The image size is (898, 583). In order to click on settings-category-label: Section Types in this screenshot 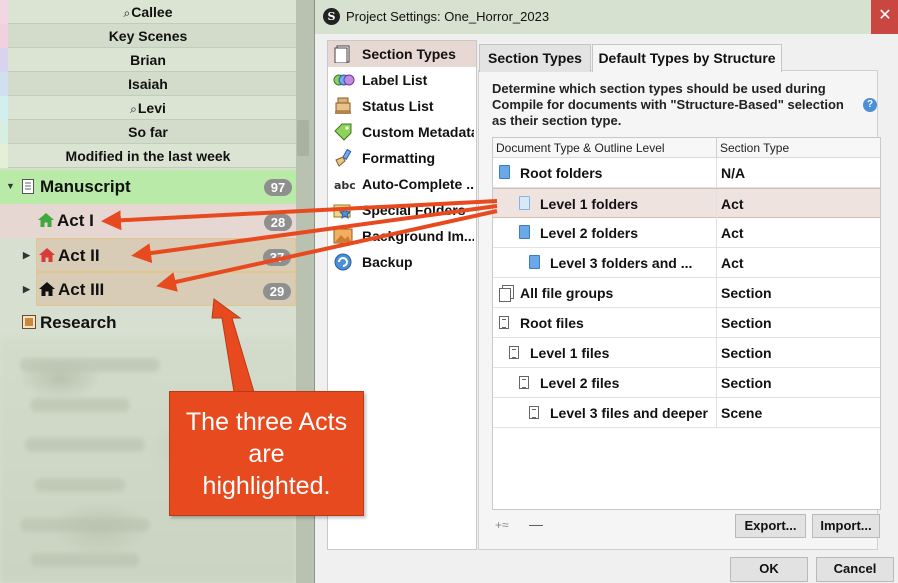, I will do `click(409, 54)`.